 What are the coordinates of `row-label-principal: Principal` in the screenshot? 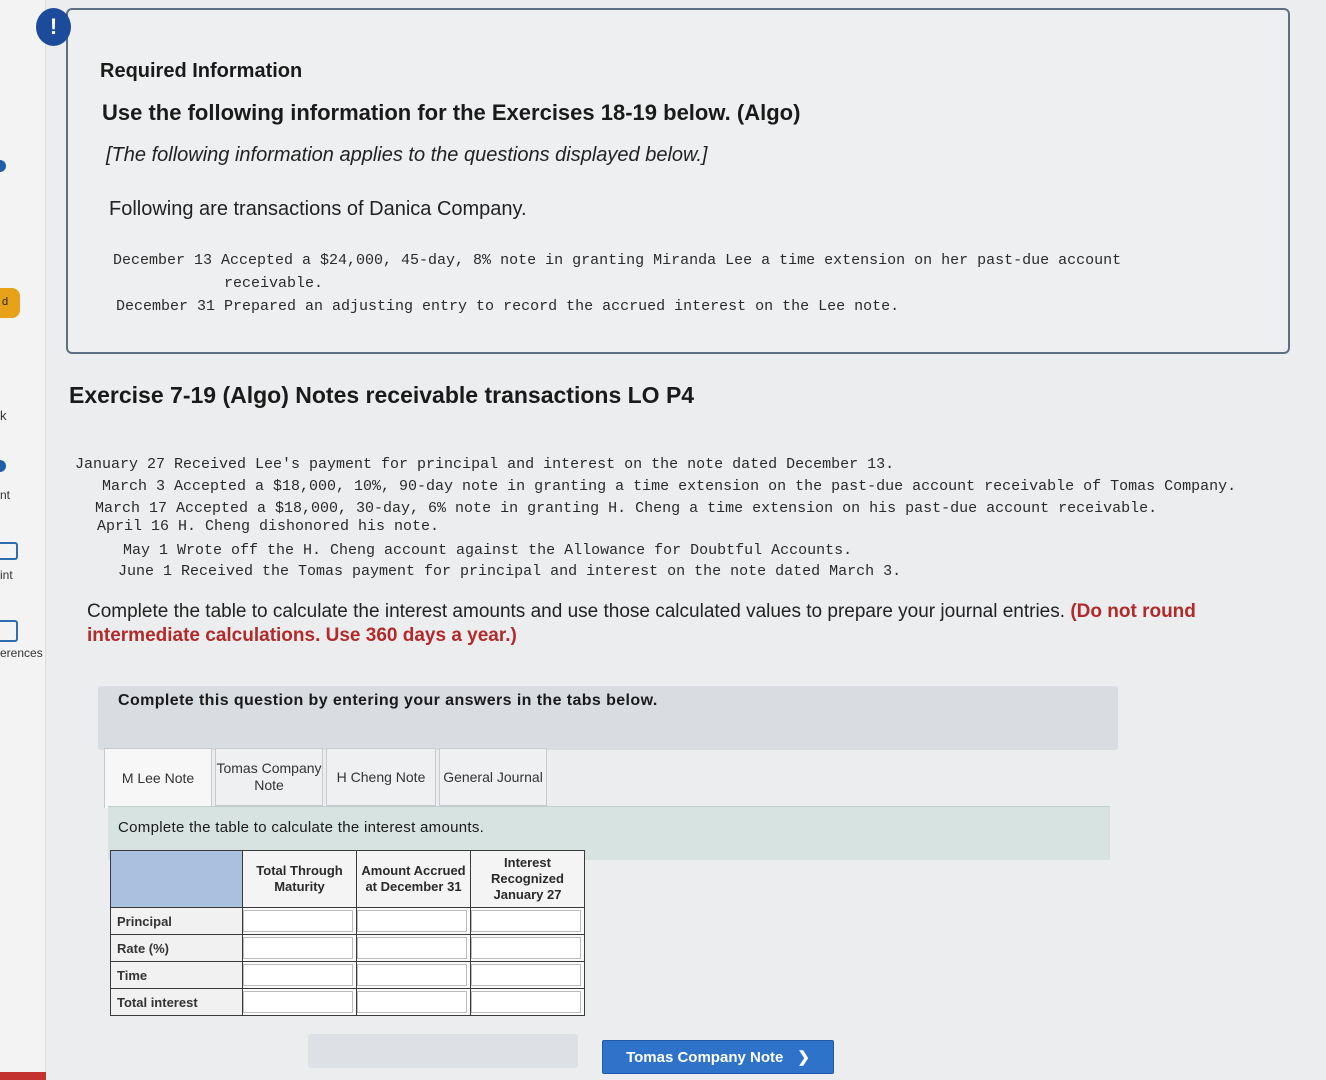 It's located at (176, 921).